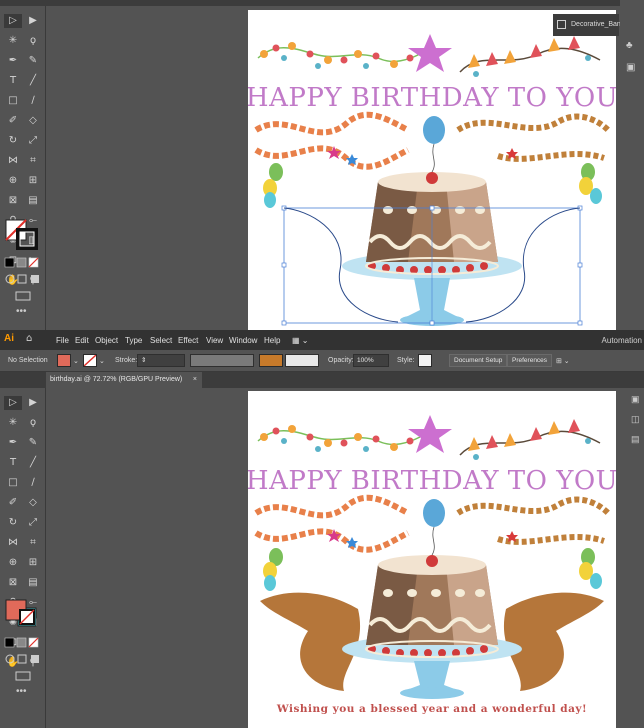 The height and width of the screenshot is (728, 644). I want to click on color-mode-buttons, so click(23, 642).